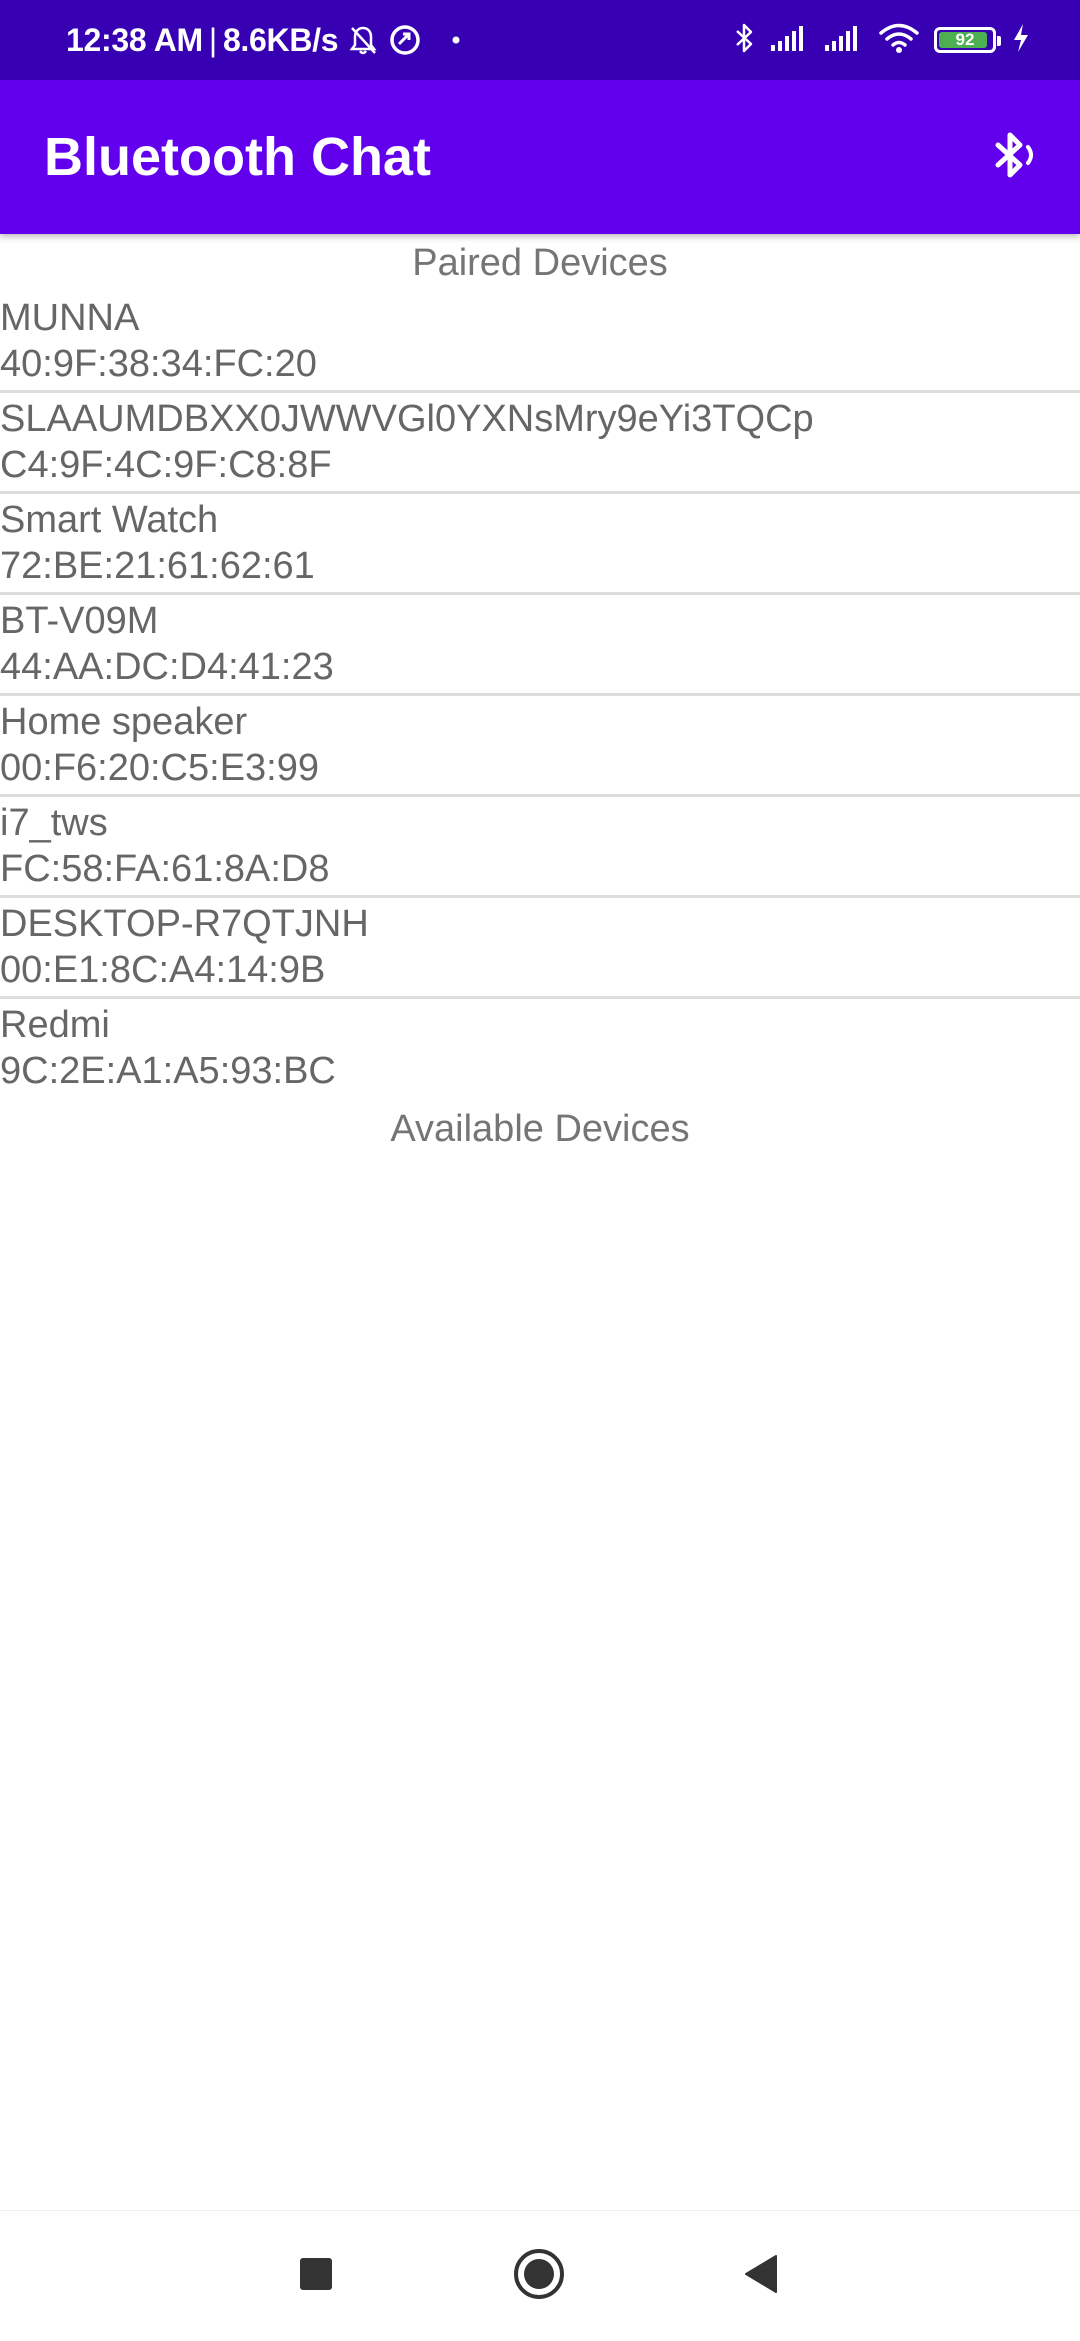 This screenshot has width=1080, height=2341. I want to click on bluetooth-discoverable-button, so click(1016, 157).